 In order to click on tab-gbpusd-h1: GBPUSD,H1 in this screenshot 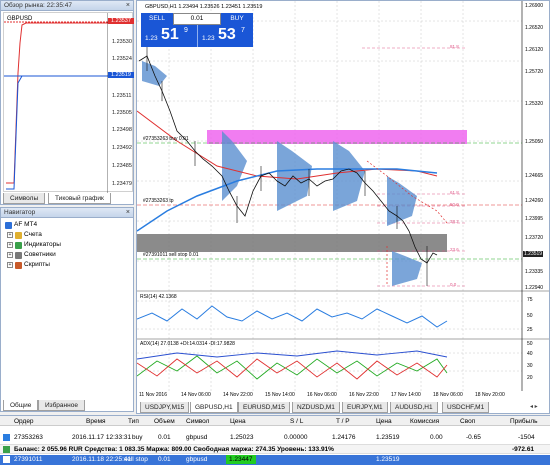, I will do `click(214, 407)`.